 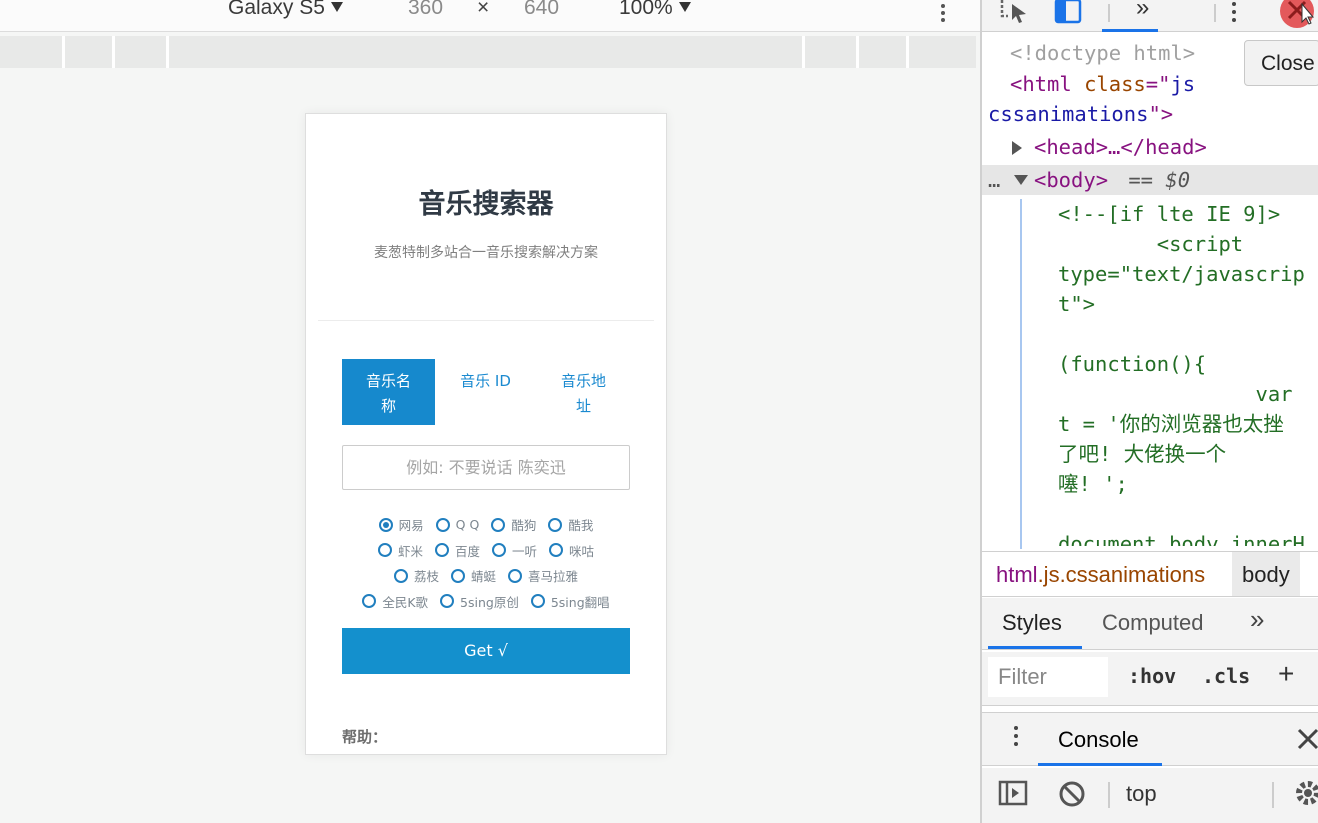 What do you see at coordinates (1072, 794) in the screenshot?
I see `clear-console-icon` at bounding box center [1072, 794].